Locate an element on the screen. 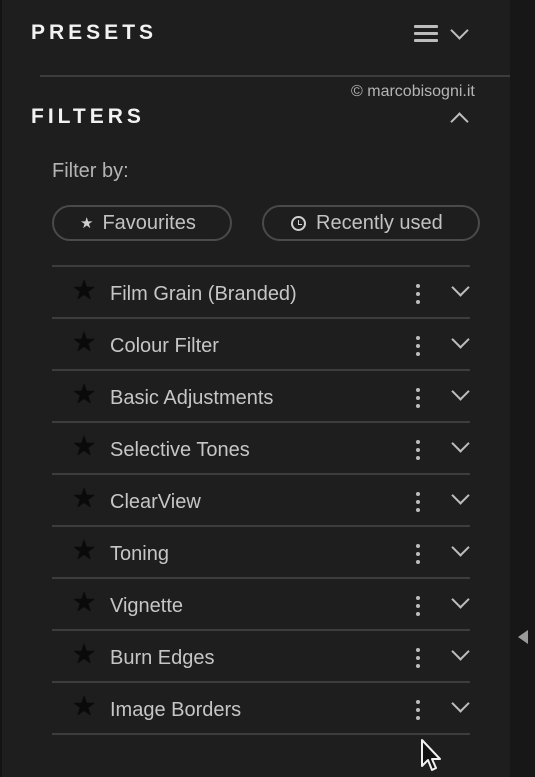  presets-expand-chevron-icon is located at coordinates (459, 30).